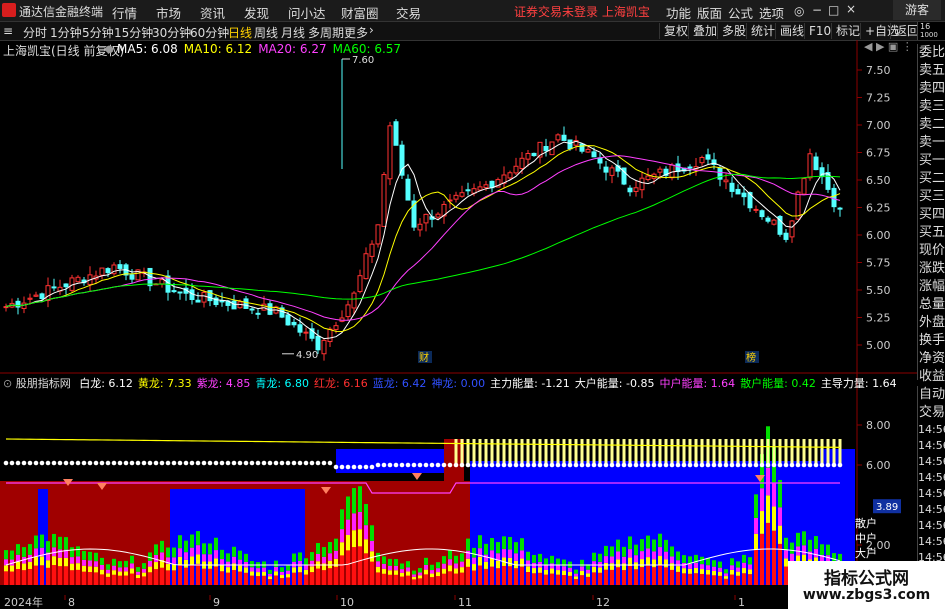  Describe the element at coordinates (931, 251) in the screenshot. I see `quote-field-label: 现价` at that location.